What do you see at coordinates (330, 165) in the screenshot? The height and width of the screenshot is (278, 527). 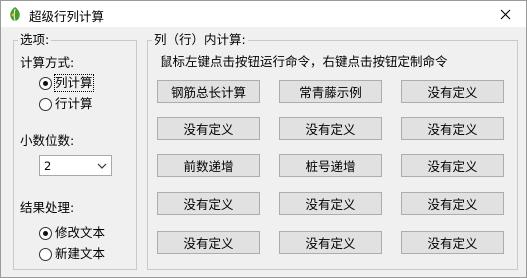 I see `command-button-r3c2: 桩号递增` at bounding box center [330, 165].